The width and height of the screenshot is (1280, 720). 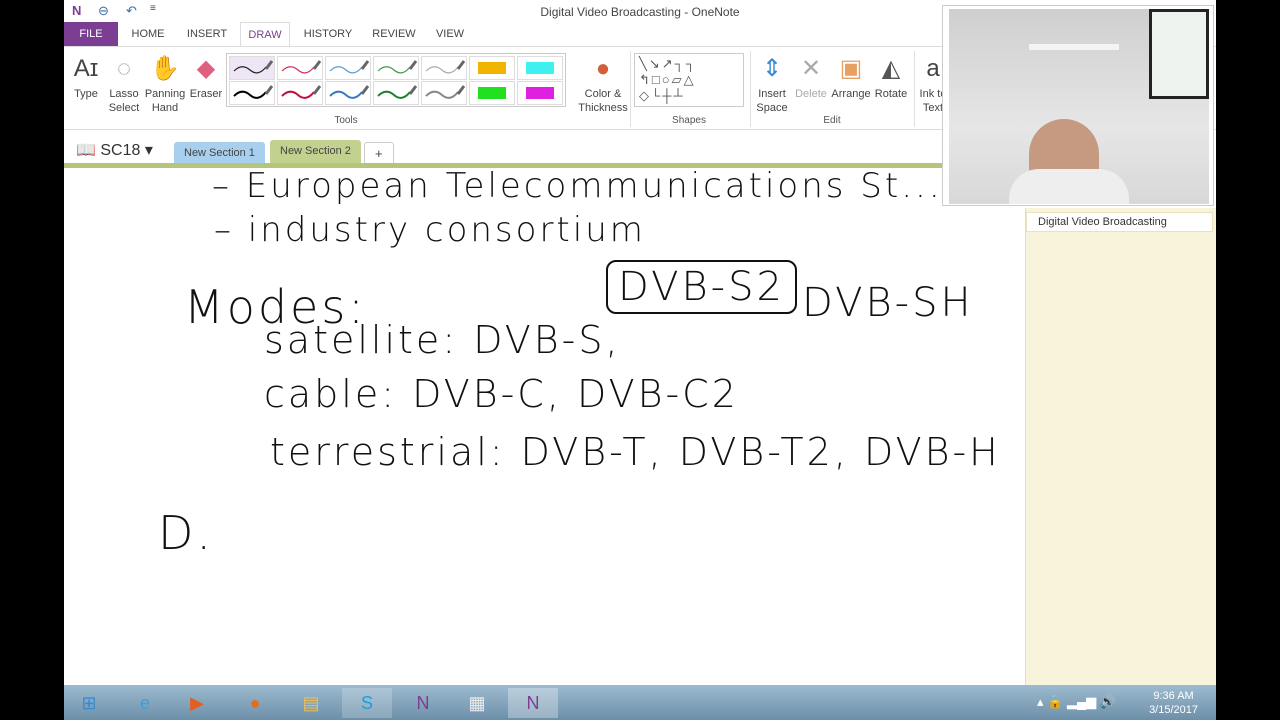 I want to click on hand-icon: ✋, so click(x=165, y=68).